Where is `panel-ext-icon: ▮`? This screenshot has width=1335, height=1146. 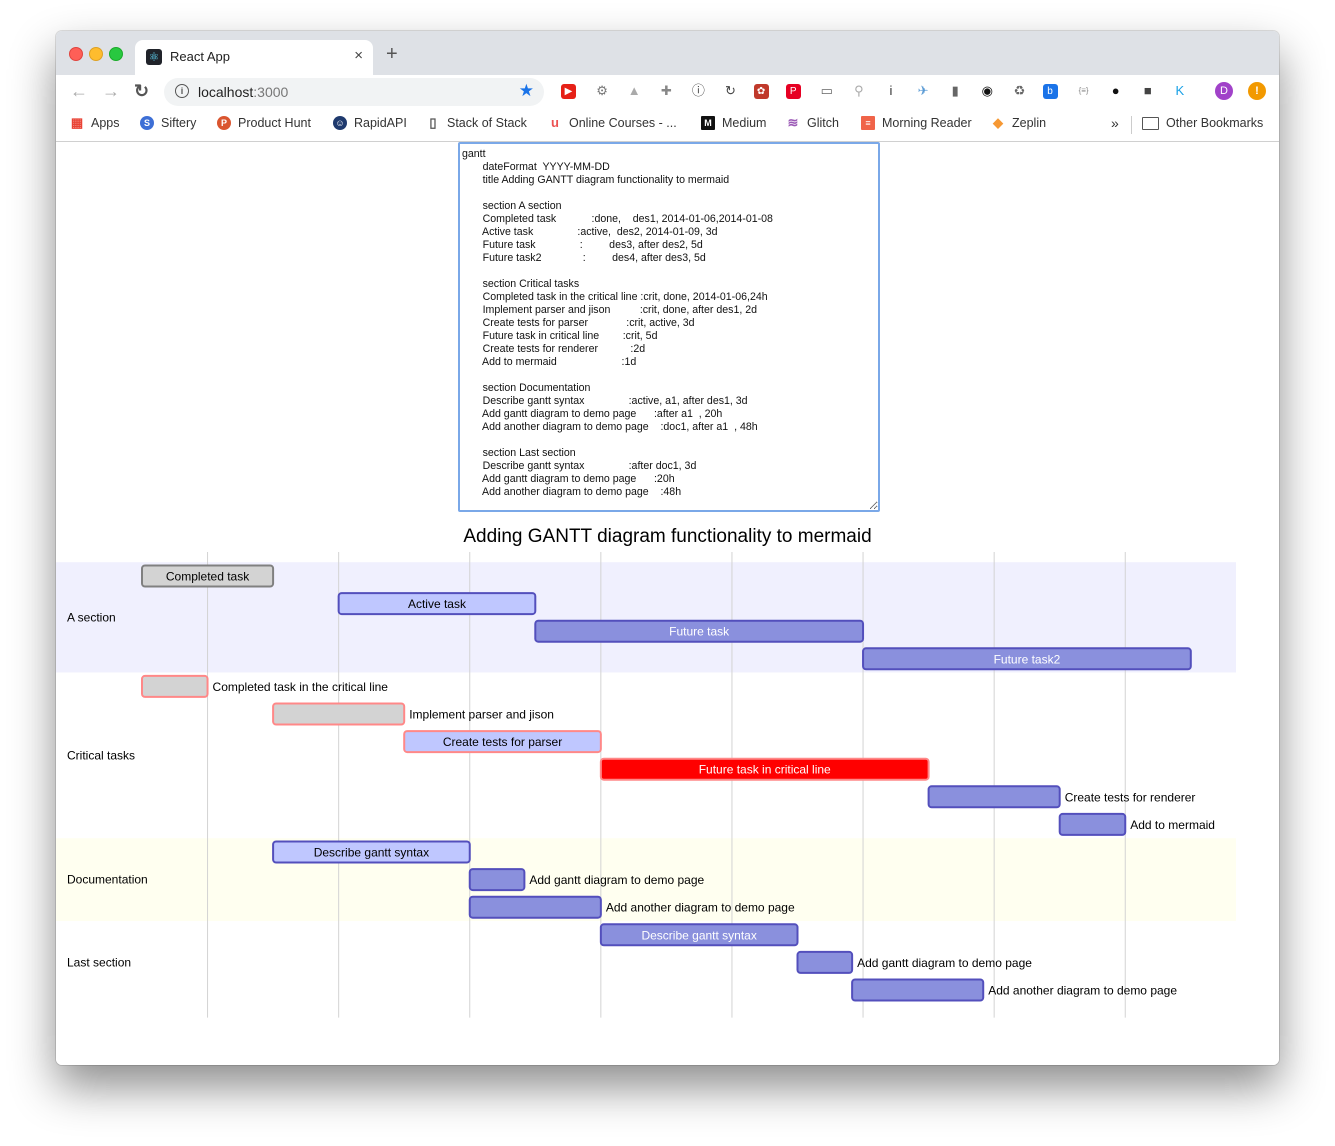 panel-ext-icon: ▮ is located at coordinates (955, 91).